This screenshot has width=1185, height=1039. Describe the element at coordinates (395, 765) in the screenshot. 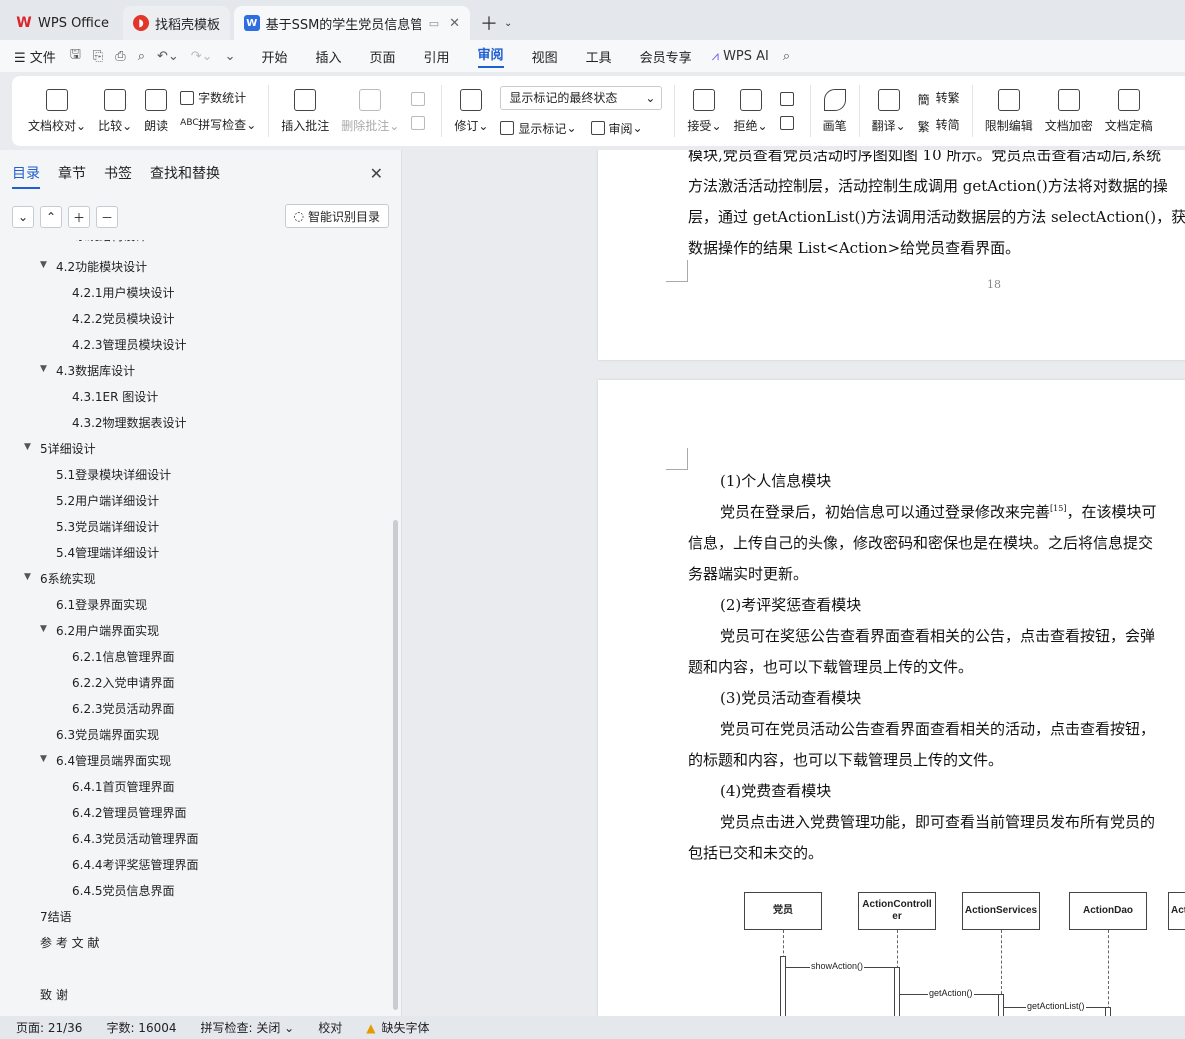

I see `scrollbar` at that location.